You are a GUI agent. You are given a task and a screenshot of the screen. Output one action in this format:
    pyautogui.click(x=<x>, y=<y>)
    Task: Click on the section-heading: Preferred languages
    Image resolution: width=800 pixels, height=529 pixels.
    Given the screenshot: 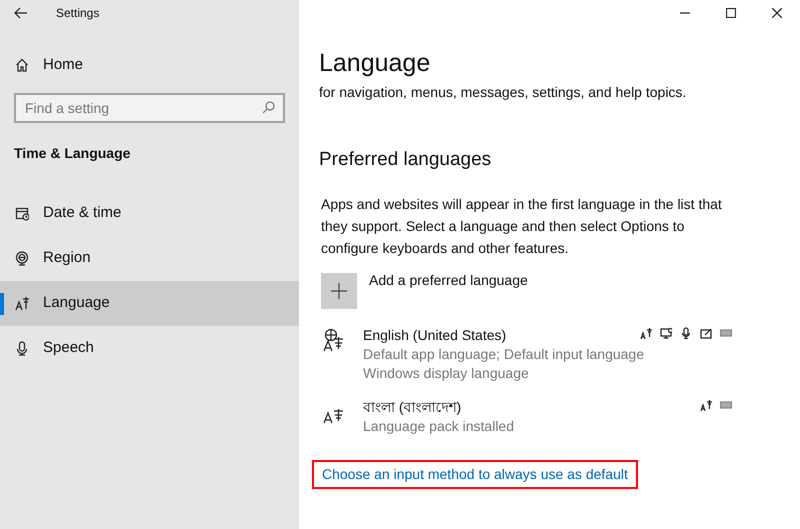 What is the action you would take?
    pyautogui.click(x=405, y=160)
    